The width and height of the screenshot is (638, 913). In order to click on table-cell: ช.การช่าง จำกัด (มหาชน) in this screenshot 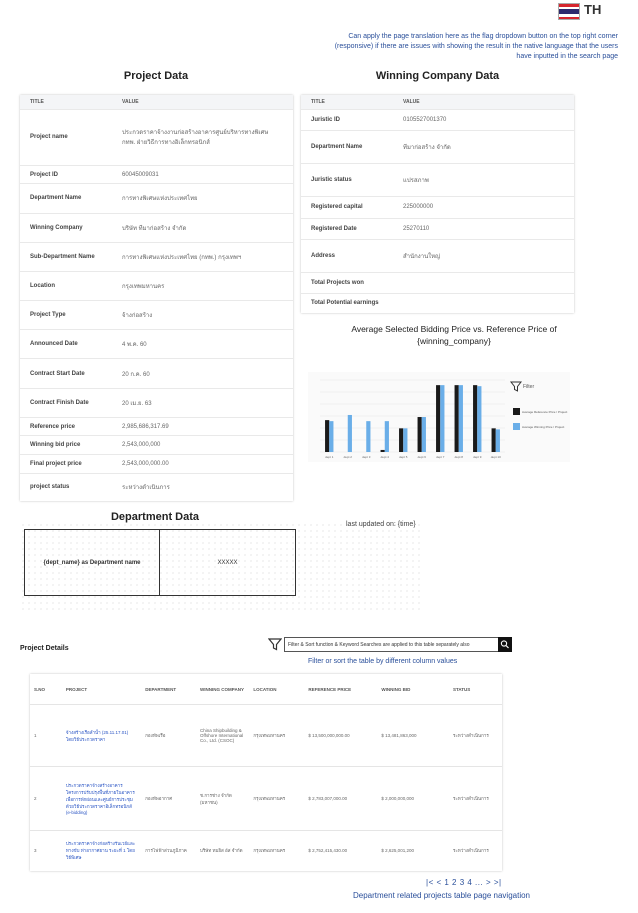, I will do `click(223, 798)`.